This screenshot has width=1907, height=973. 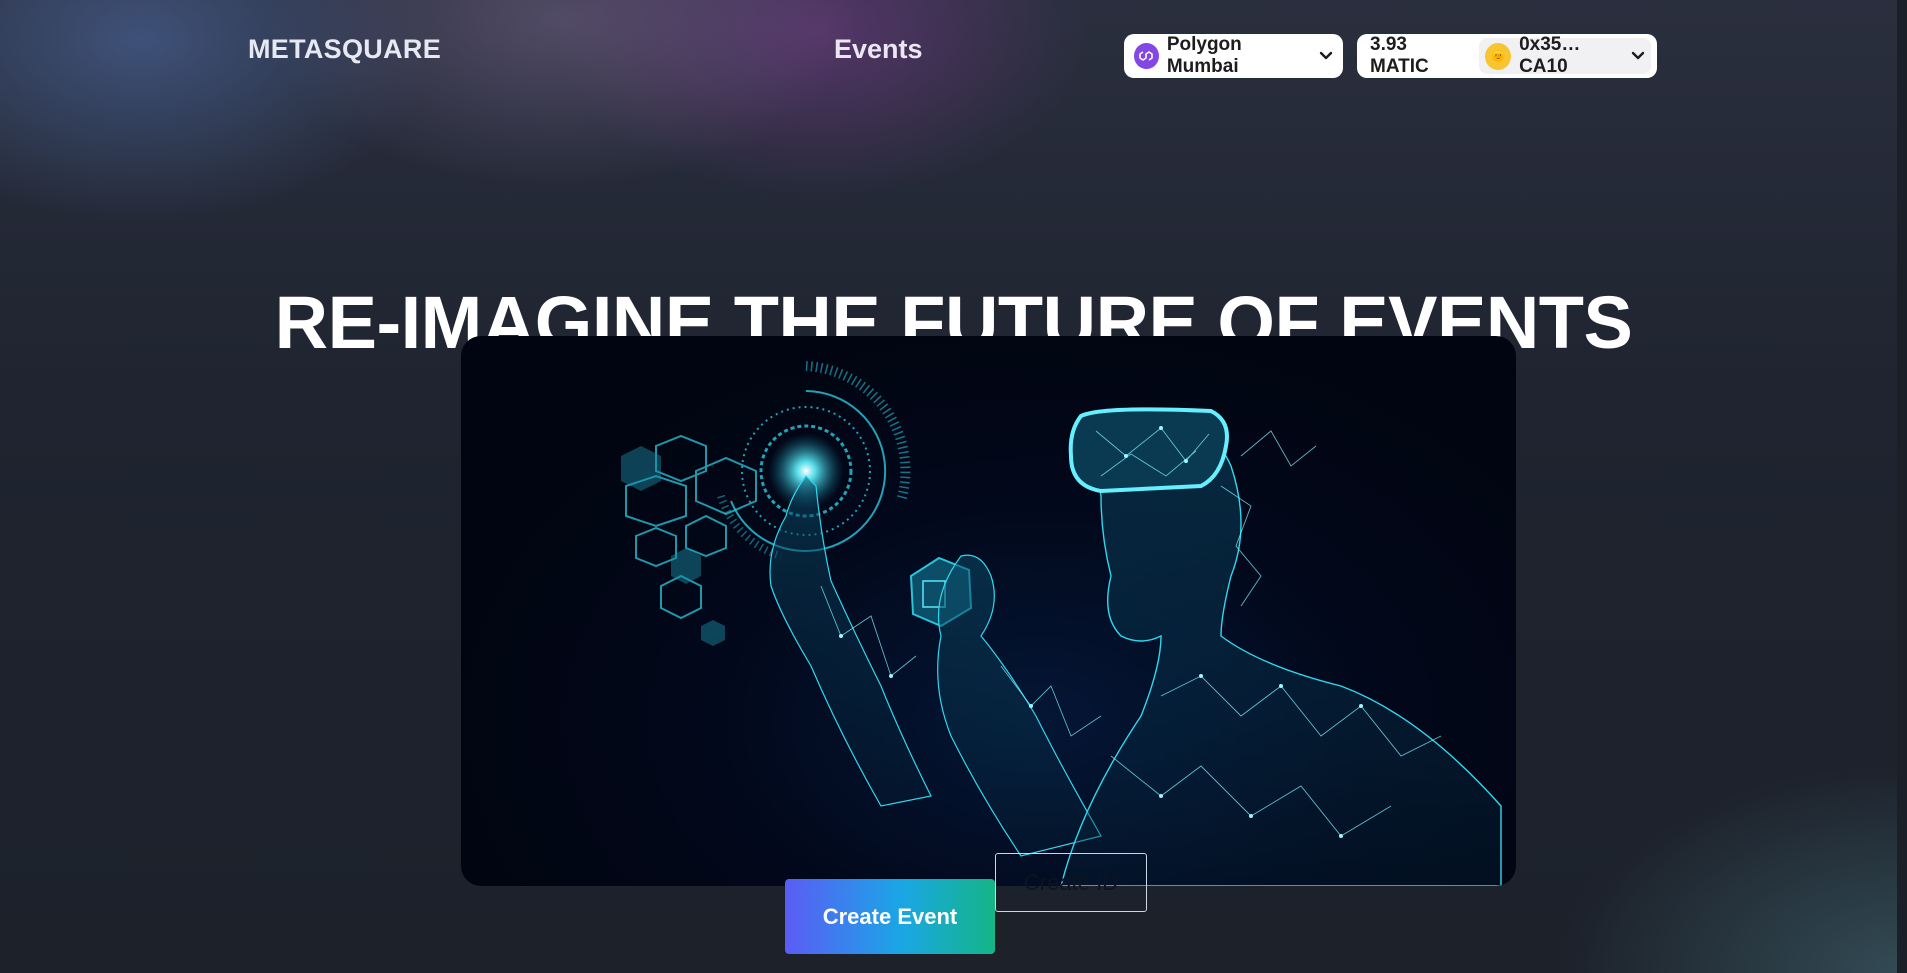 What do you see at coordinates (1146, 56) in the screenshot?
I see `polygon-icon` at bounding box center [1146, 56].